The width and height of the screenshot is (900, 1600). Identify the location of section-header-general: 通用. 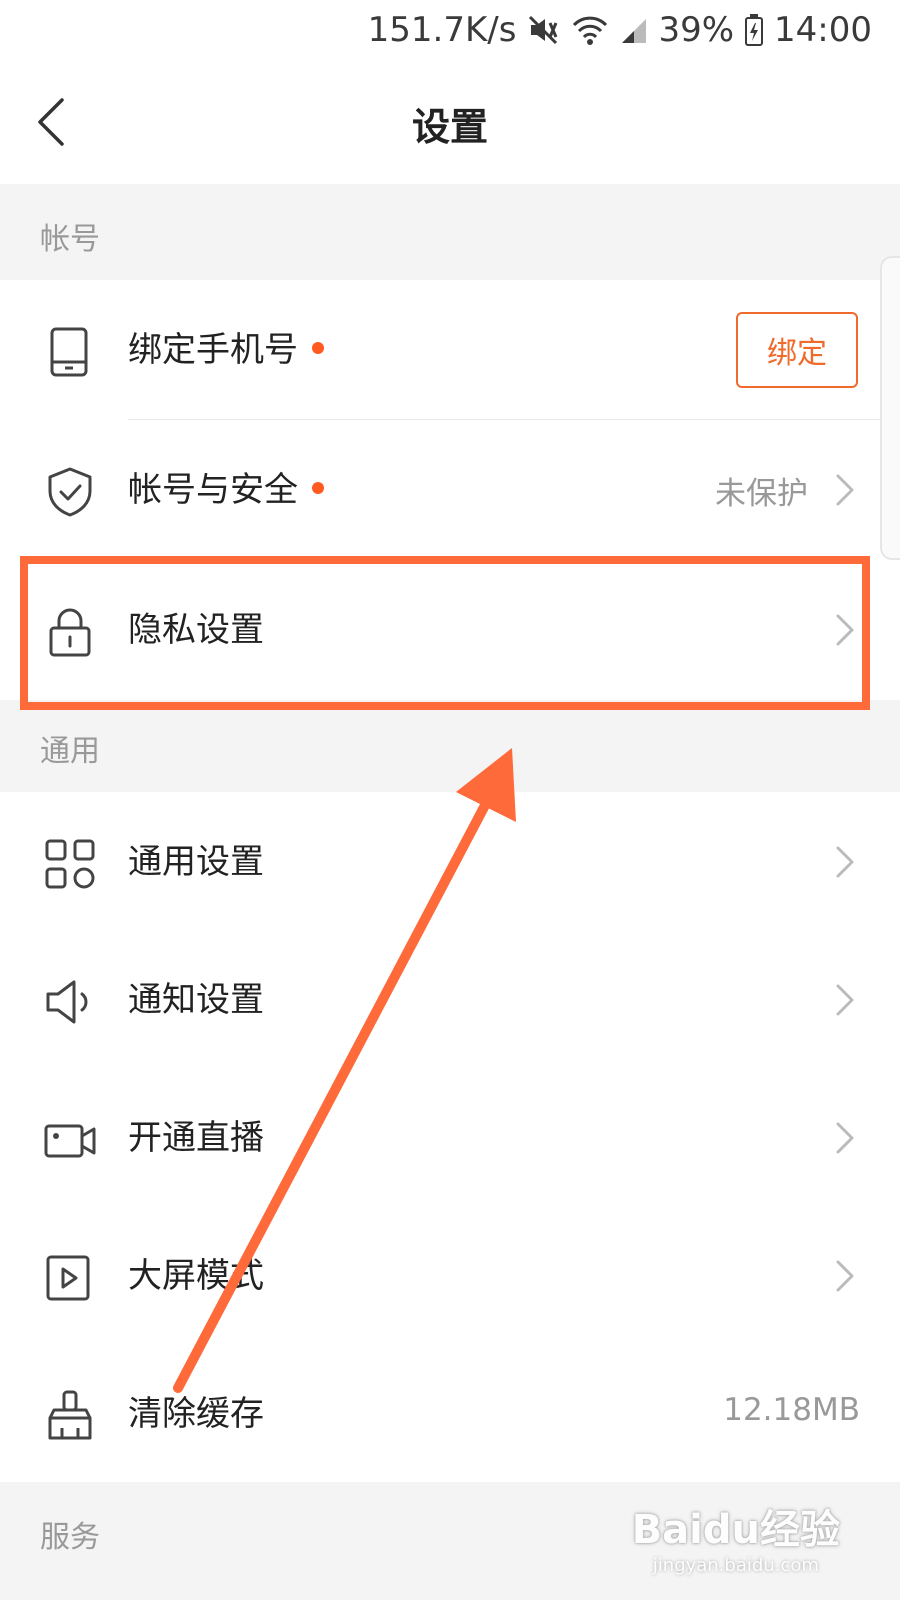
(450, 746).